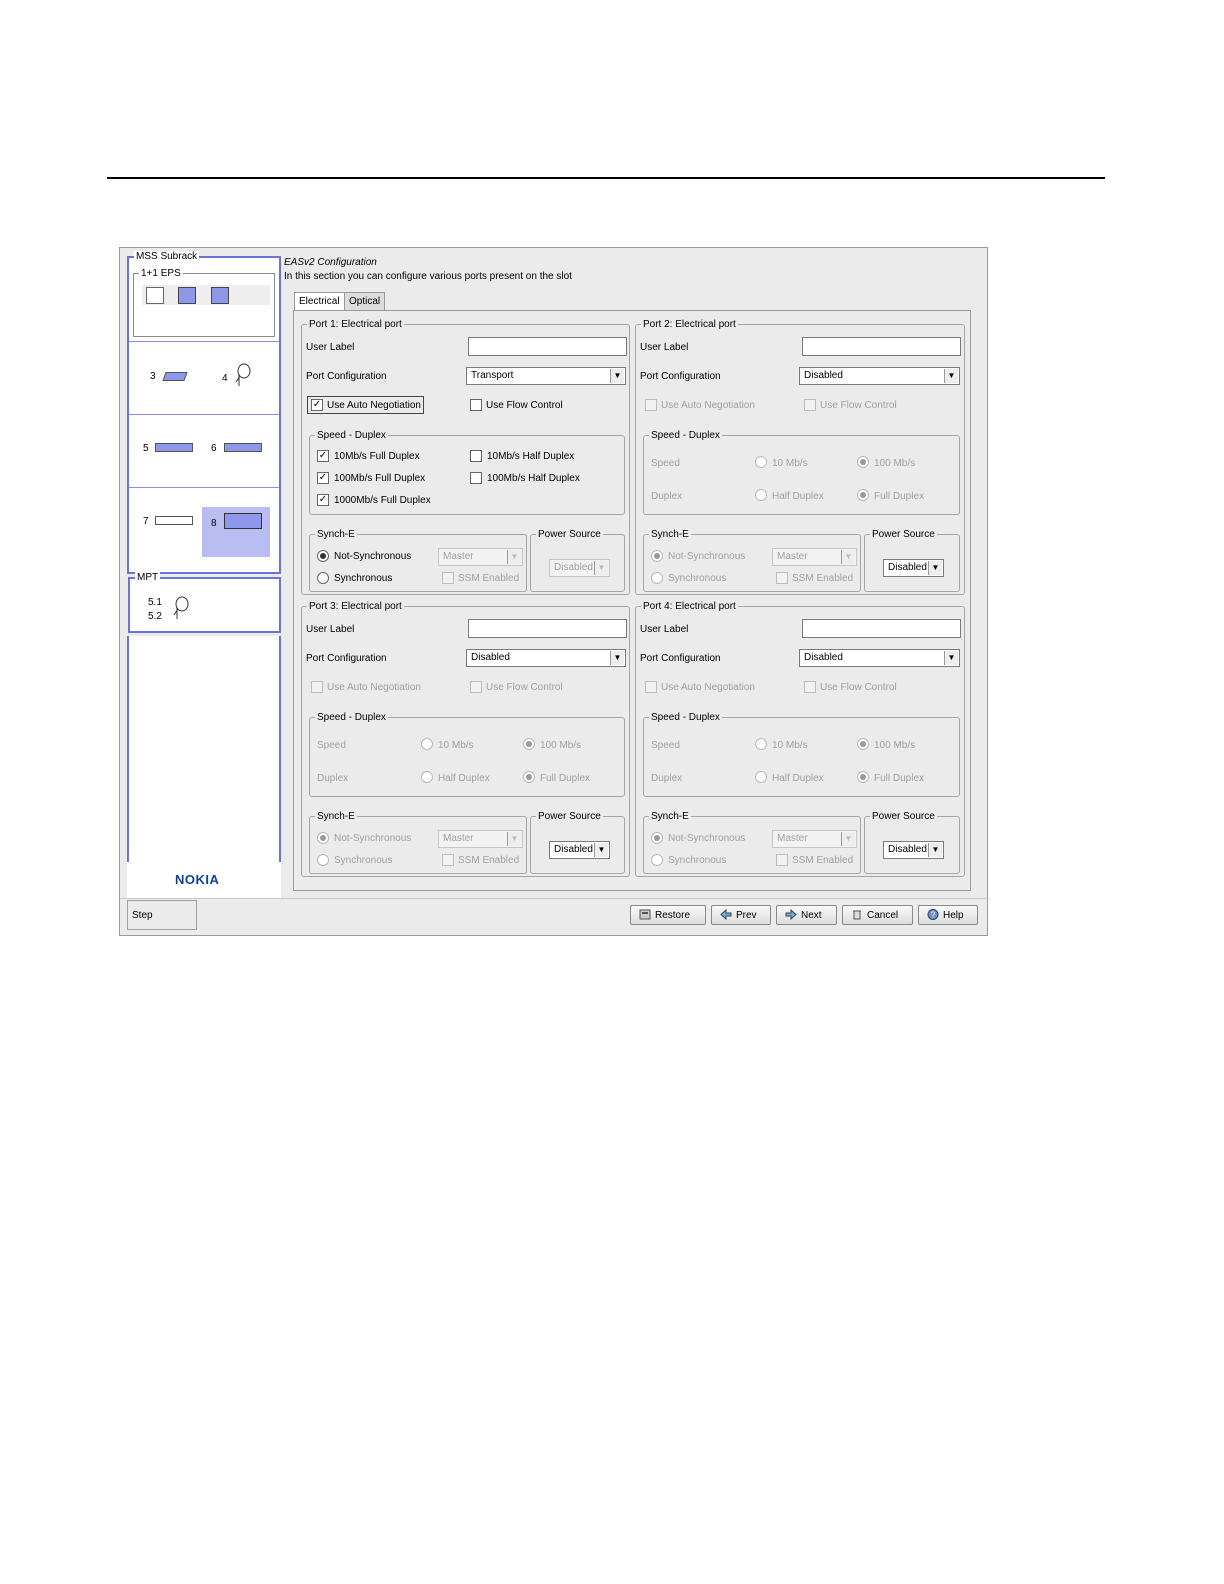  I want to click on port-4-synchronous-radio, so click(657, 860).